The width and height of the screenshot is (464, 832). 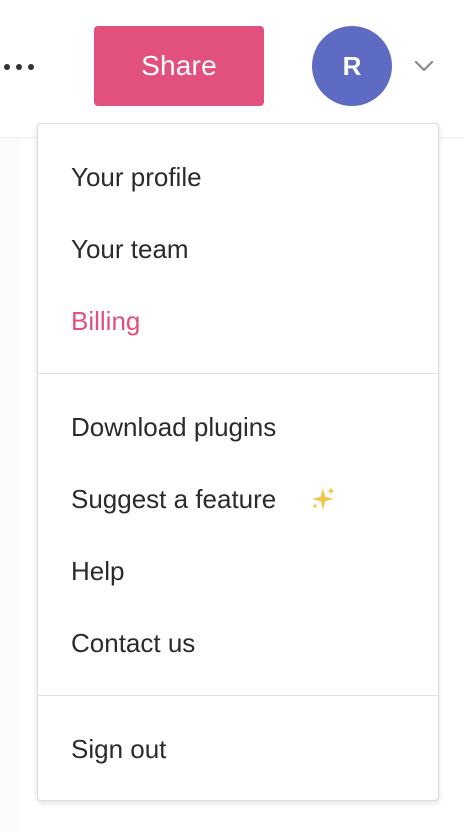 What do you see at coordinates (7, 67) in the screenshot?
I see `more-horizontal-icon` at bounding box center [7, 67].